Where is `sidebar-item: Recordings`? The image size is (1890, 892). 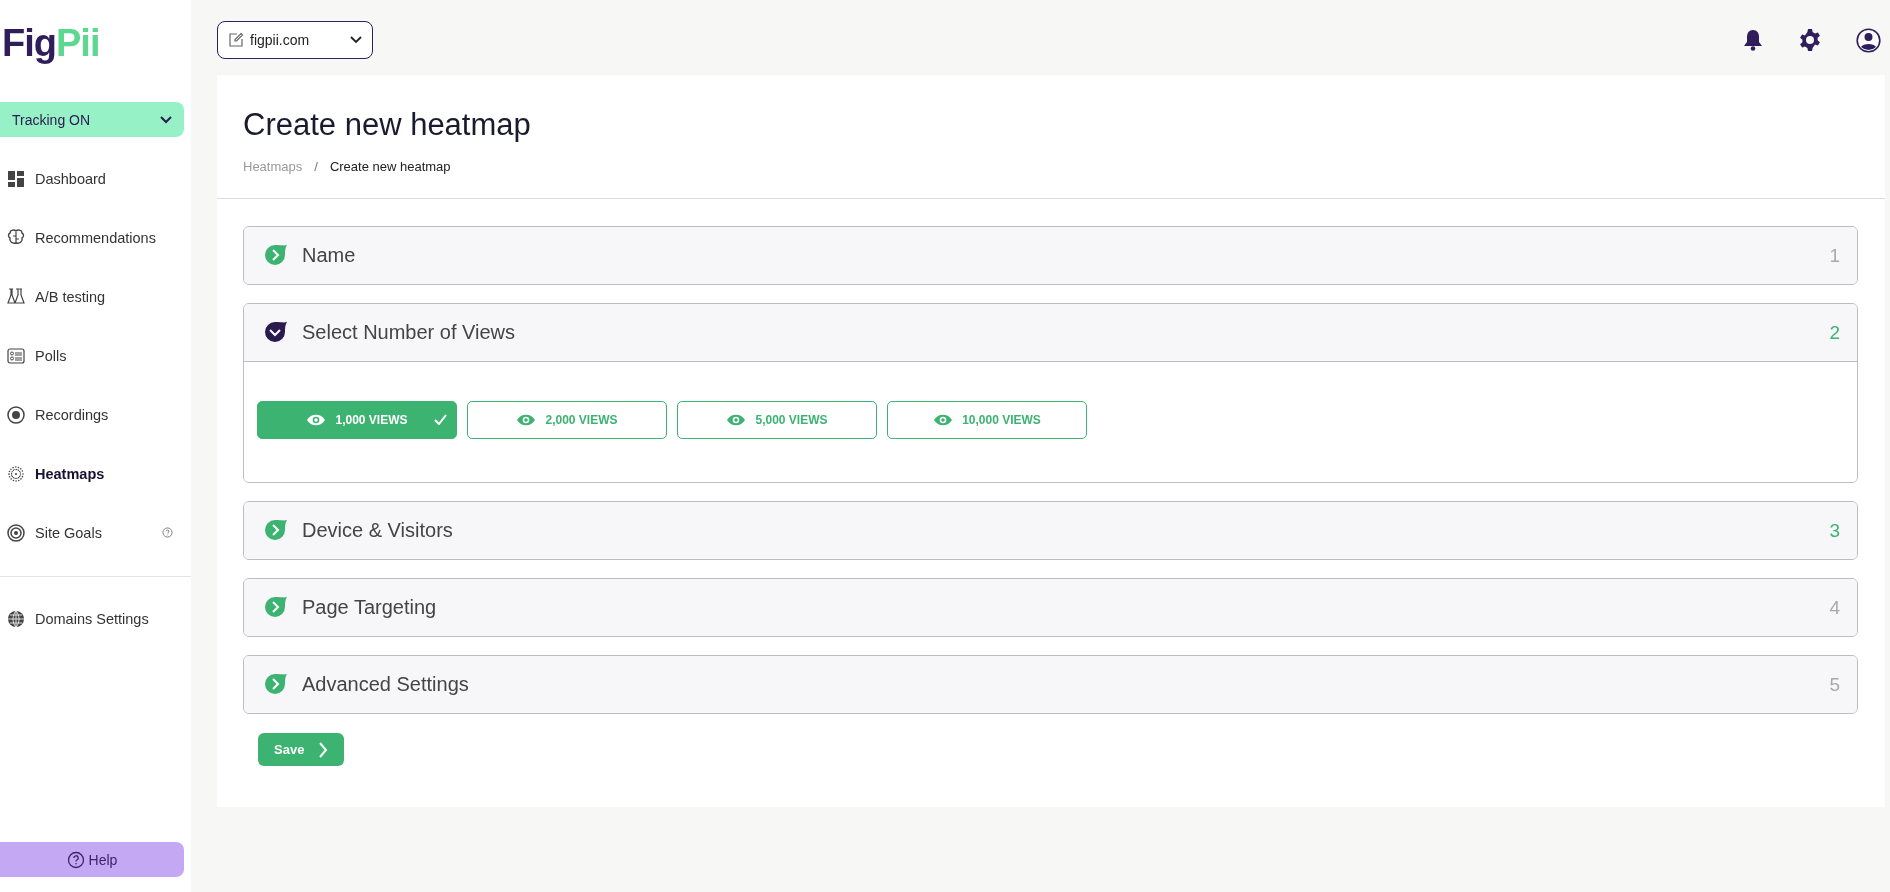 sidebar-item: Recordings is located at coordinates (95, 414).